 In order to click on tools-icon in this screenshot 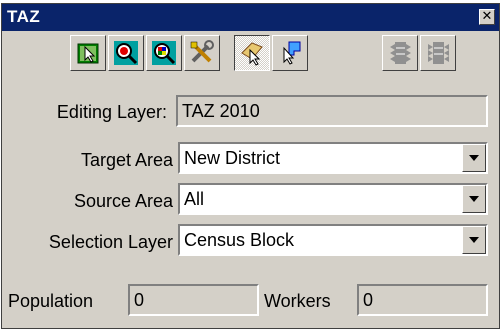, I will do `click(202, 51)`.